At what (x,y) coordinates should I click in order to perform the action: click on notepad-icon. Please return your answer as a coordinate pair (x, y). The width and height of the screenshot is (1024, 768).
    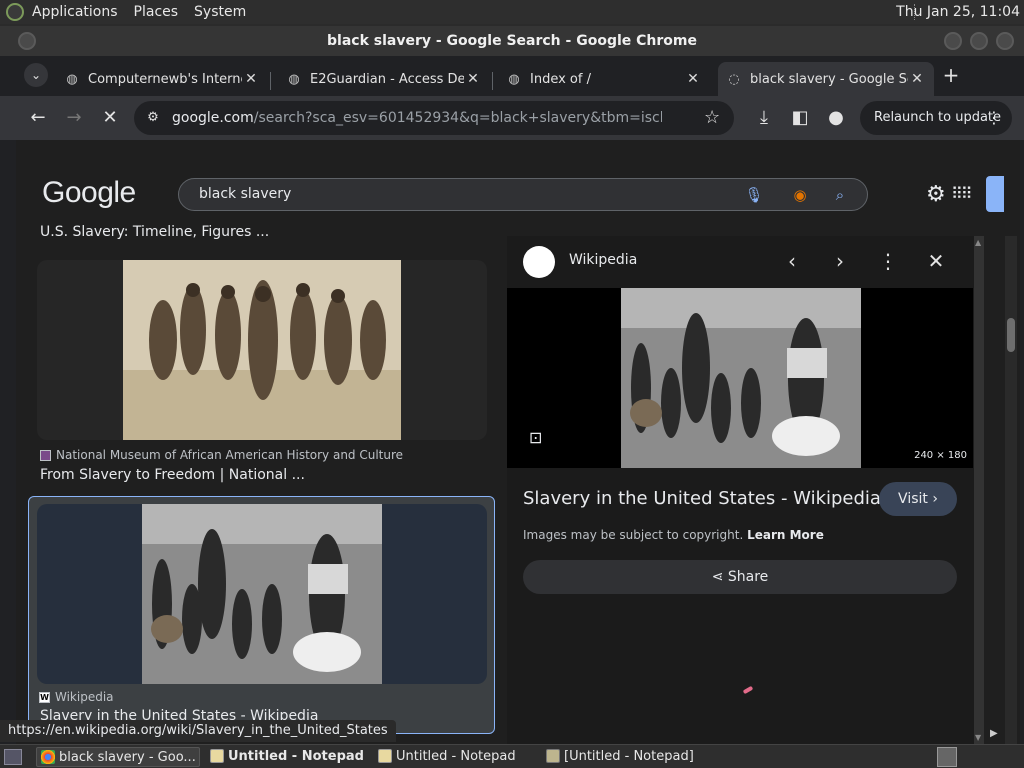
    Looking at the image, I should click on (553, 756).